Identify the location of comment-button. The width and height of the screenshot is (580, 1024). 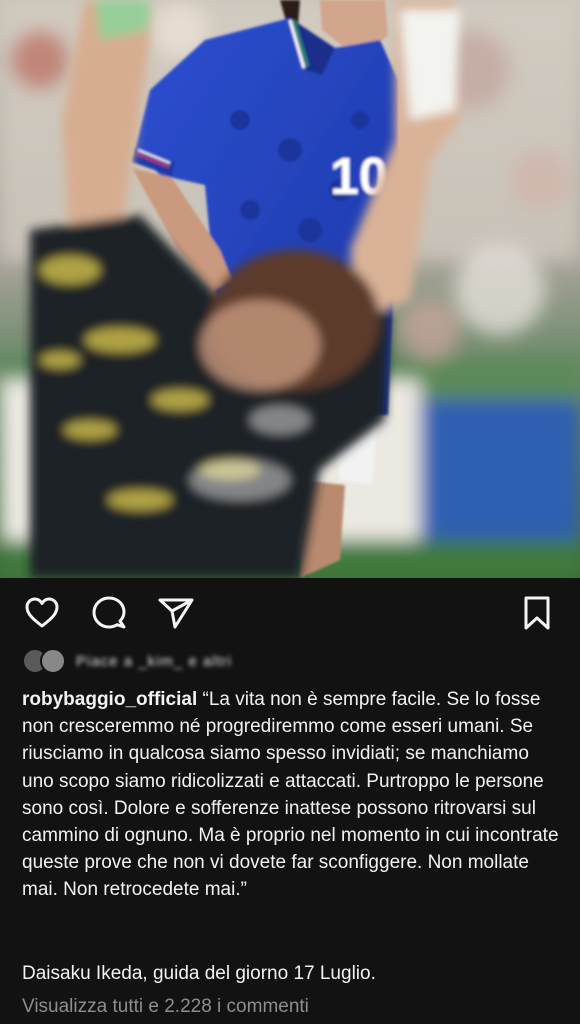
(109, 613).